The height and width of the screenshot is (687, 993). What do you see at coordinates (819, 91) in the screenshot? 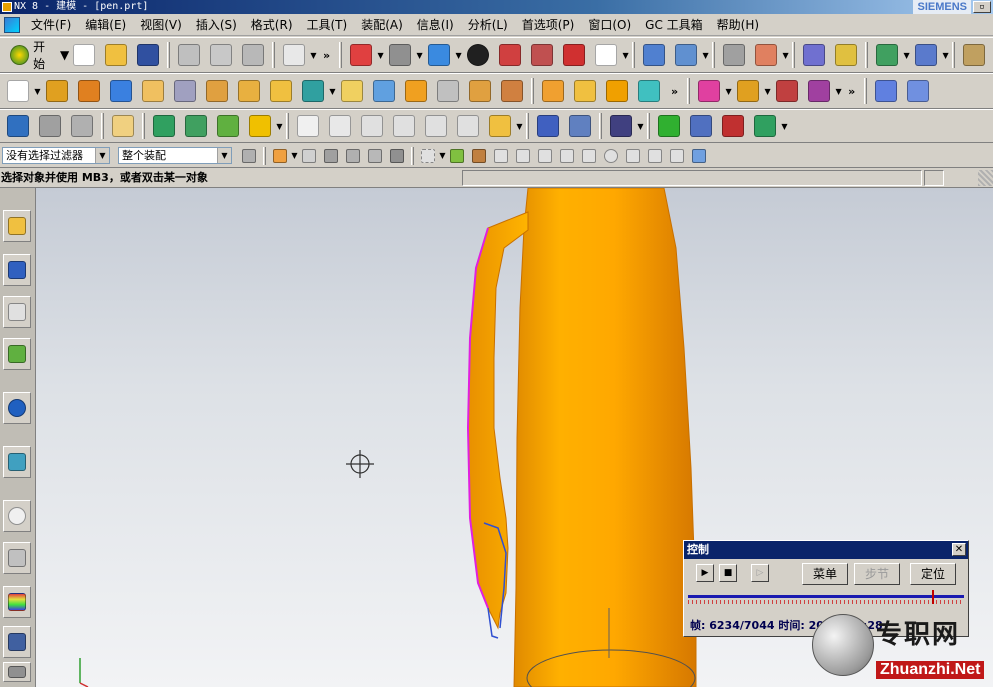
I see `resize-face-button` at bounding box center [819, 91].